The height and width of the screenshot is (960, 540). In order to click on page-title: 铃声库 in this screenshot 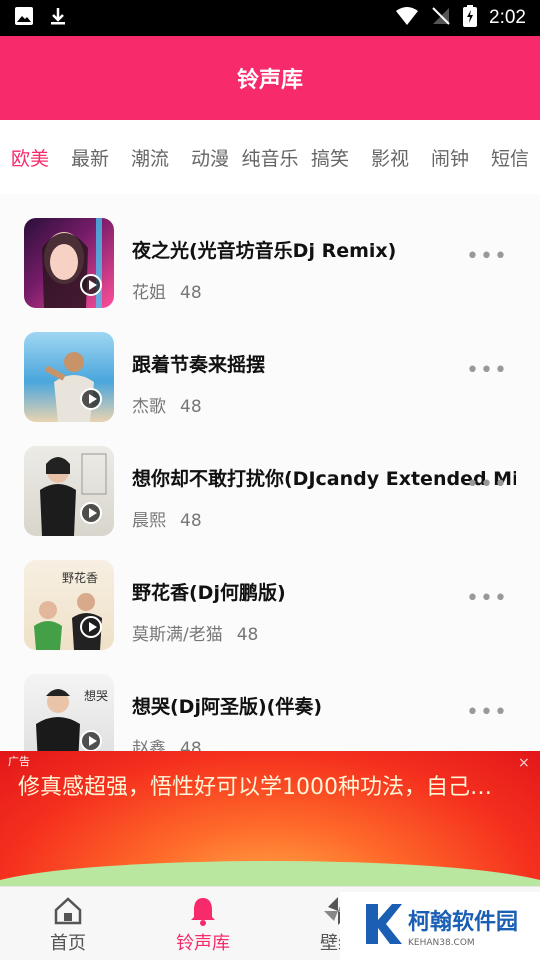, I will do `click(269, 80)`.